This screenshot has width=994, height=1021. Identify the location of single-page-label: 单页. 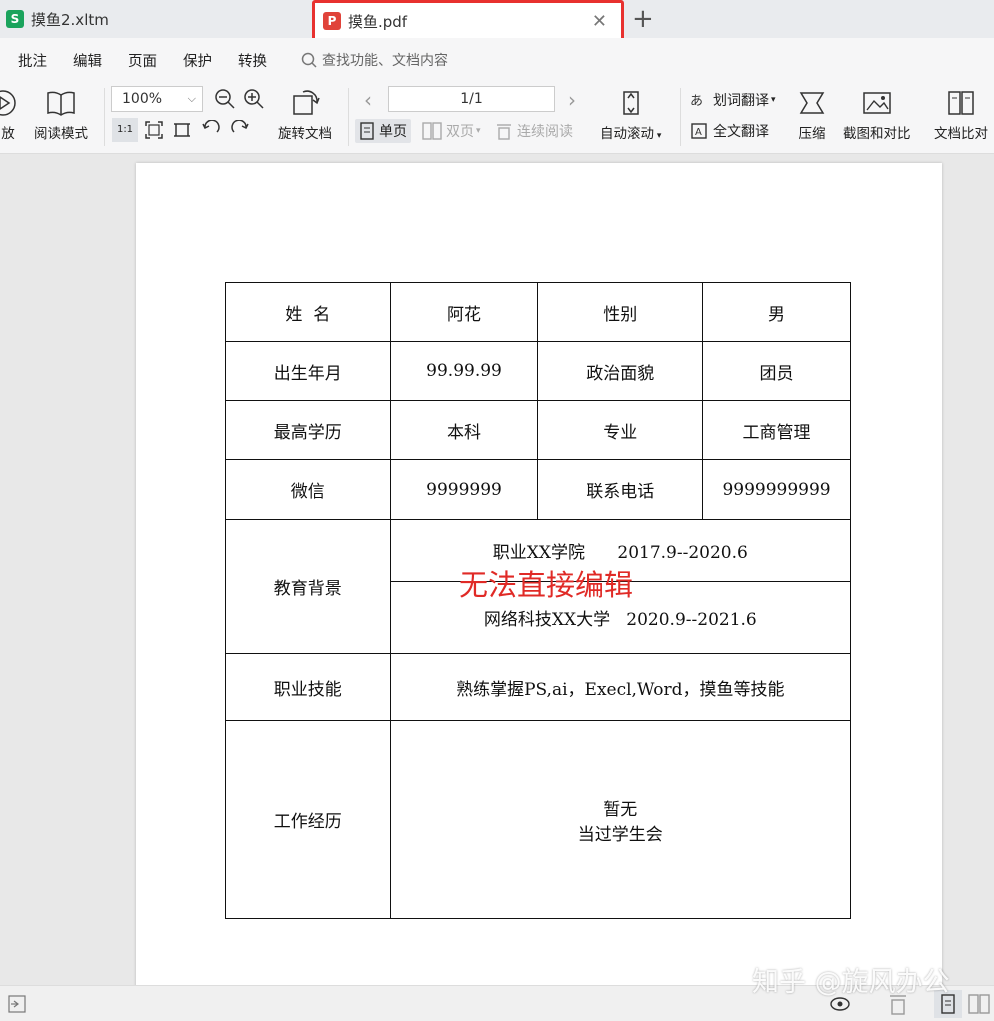
(393, 132).